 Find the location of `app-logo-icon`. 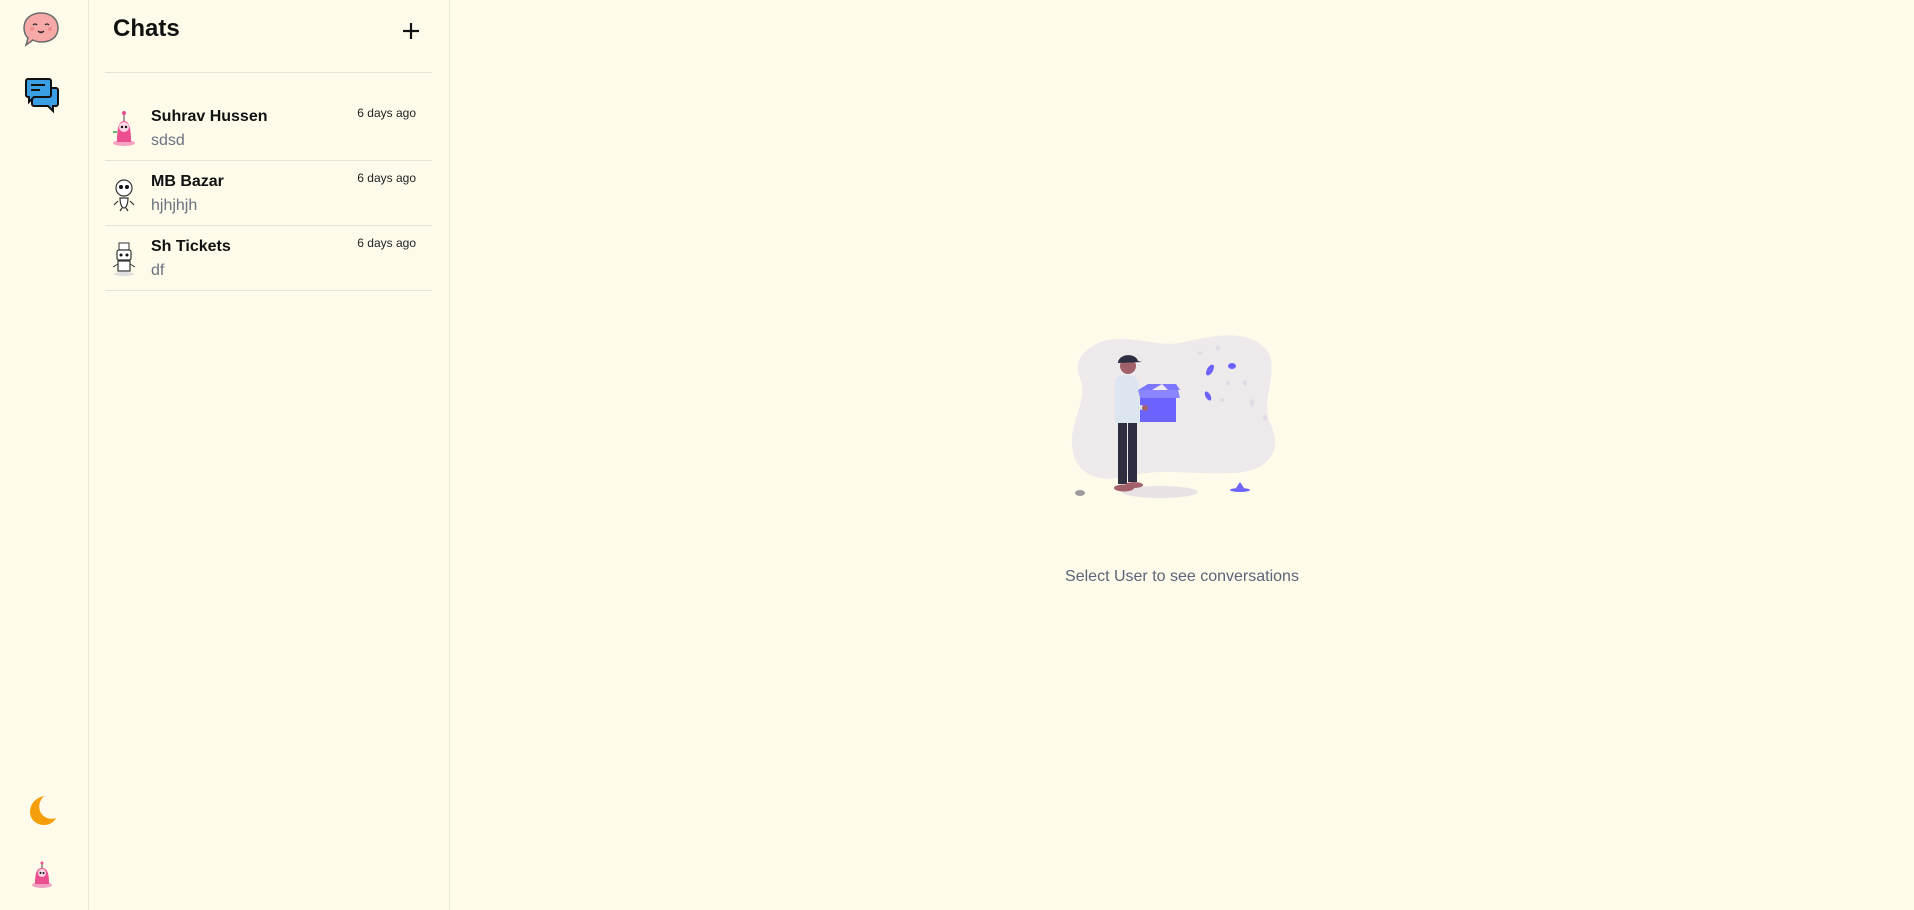

app-logo-icon is located at coordinates (41, 30).